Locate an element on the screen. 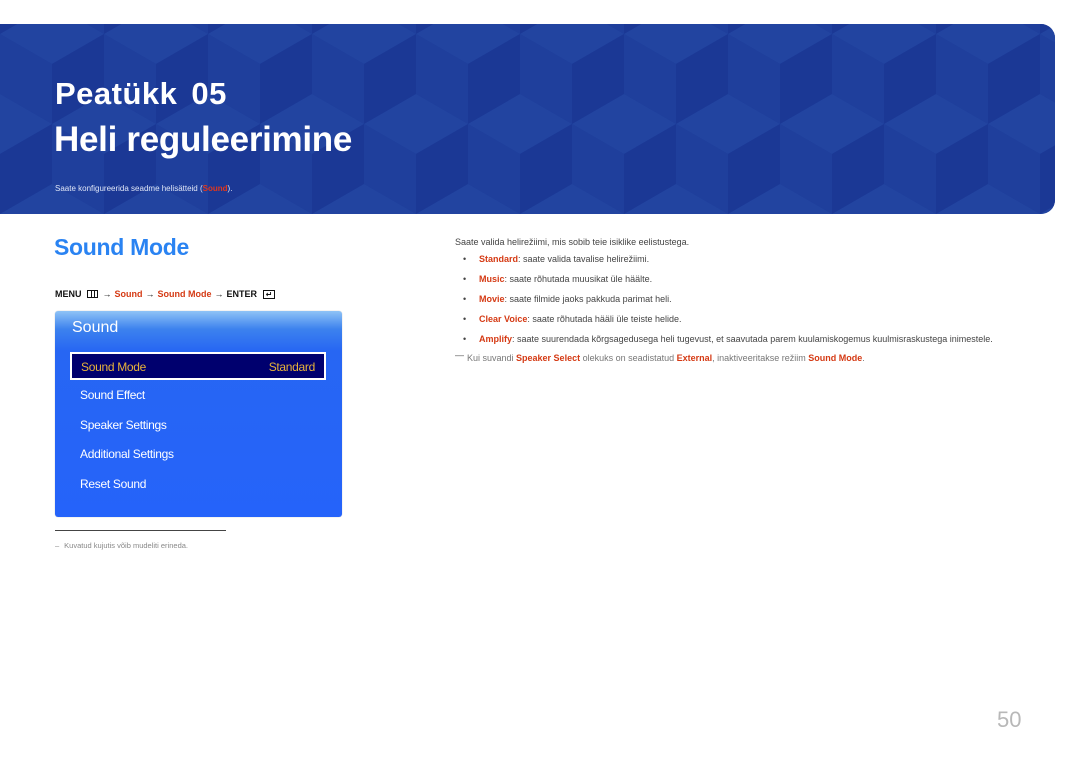 The image size is (1080, 763). menu-label: MENU is located at coordinates (68, 294).